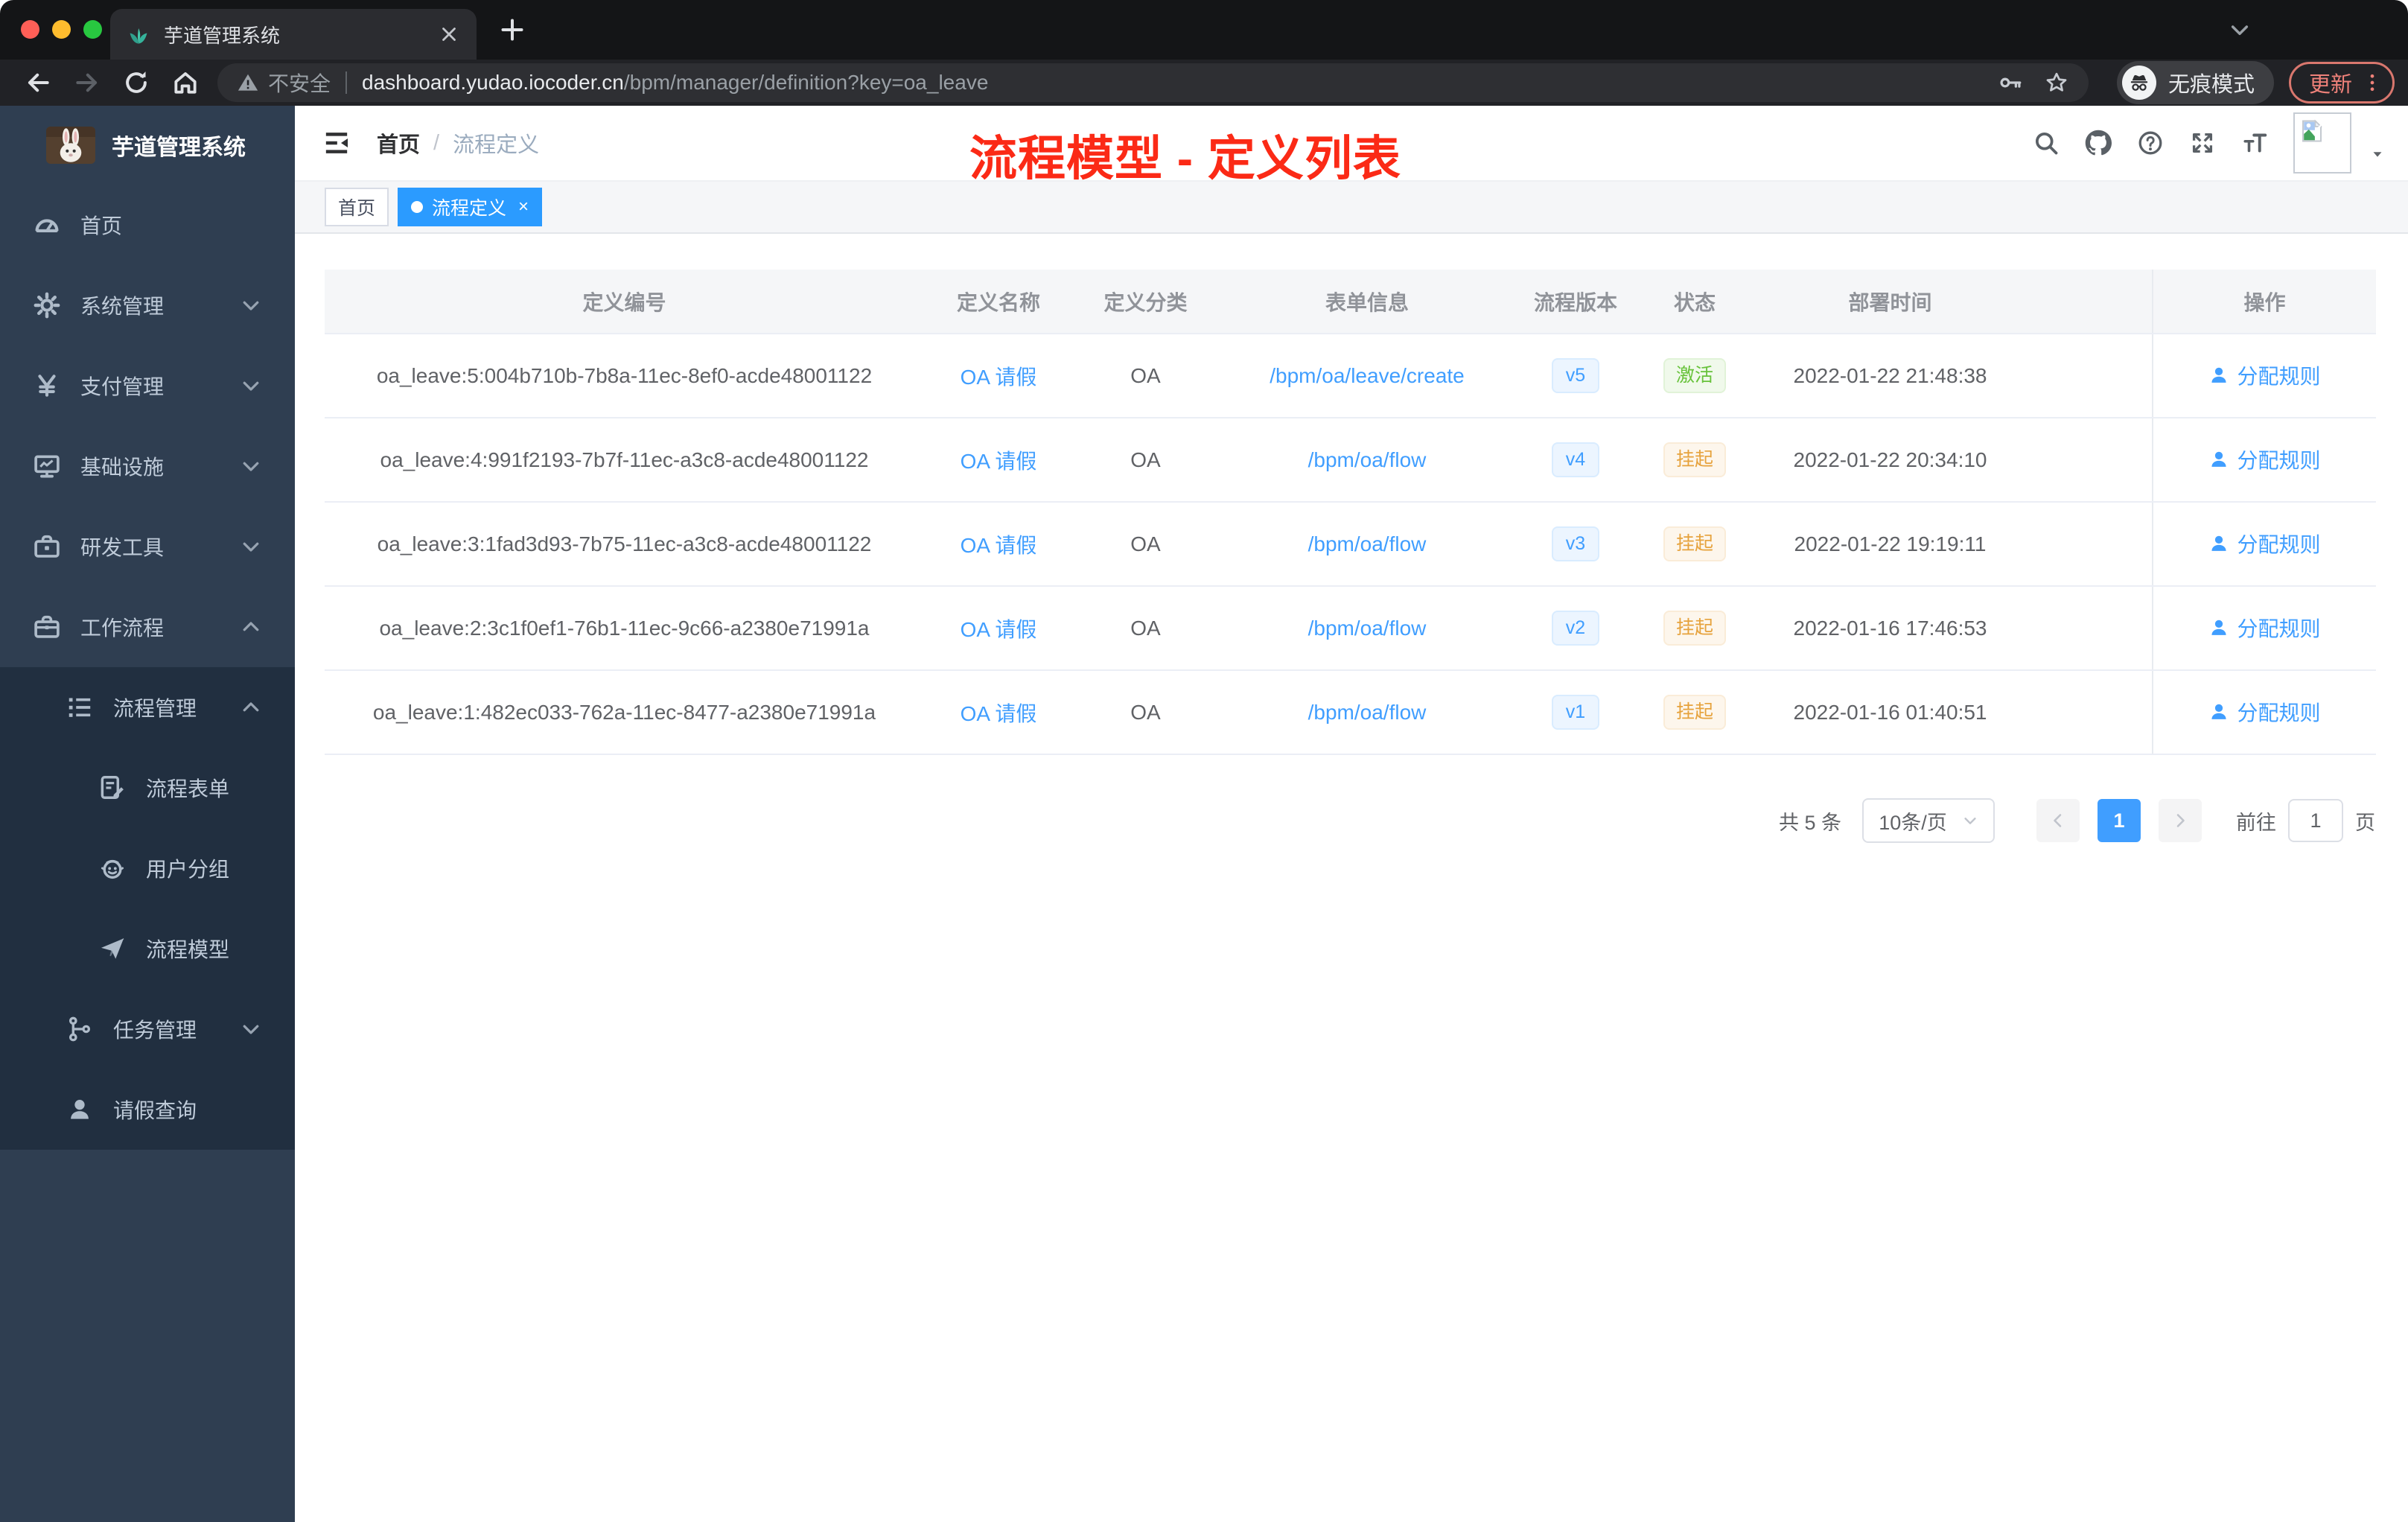  I want to click on help-question-icon, so click(2150, 143).